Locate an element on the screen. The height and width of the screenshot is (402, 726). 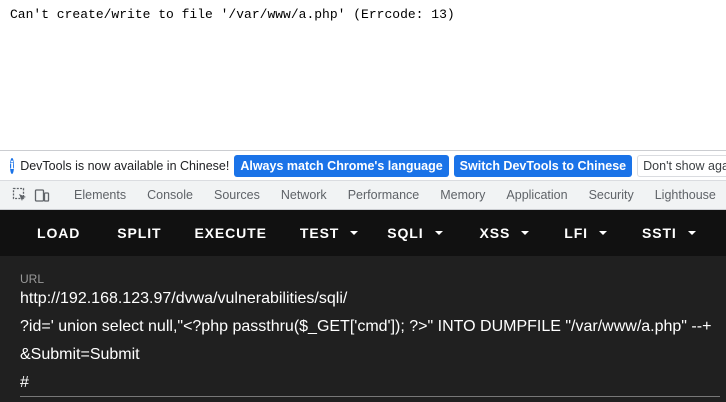
inspect-element-icon is located at coordinates (20, 195).